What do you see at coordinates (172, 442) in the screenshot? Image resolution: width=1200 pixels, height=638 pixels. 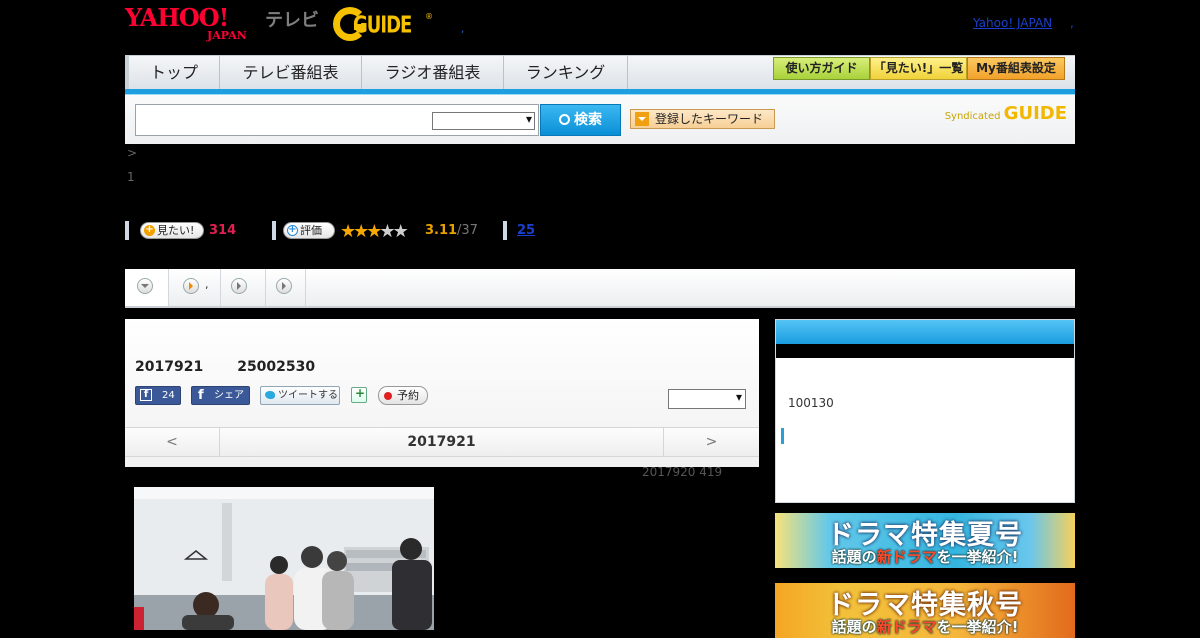 I see `prev-day-button: <` at bounding box center [172, 442].